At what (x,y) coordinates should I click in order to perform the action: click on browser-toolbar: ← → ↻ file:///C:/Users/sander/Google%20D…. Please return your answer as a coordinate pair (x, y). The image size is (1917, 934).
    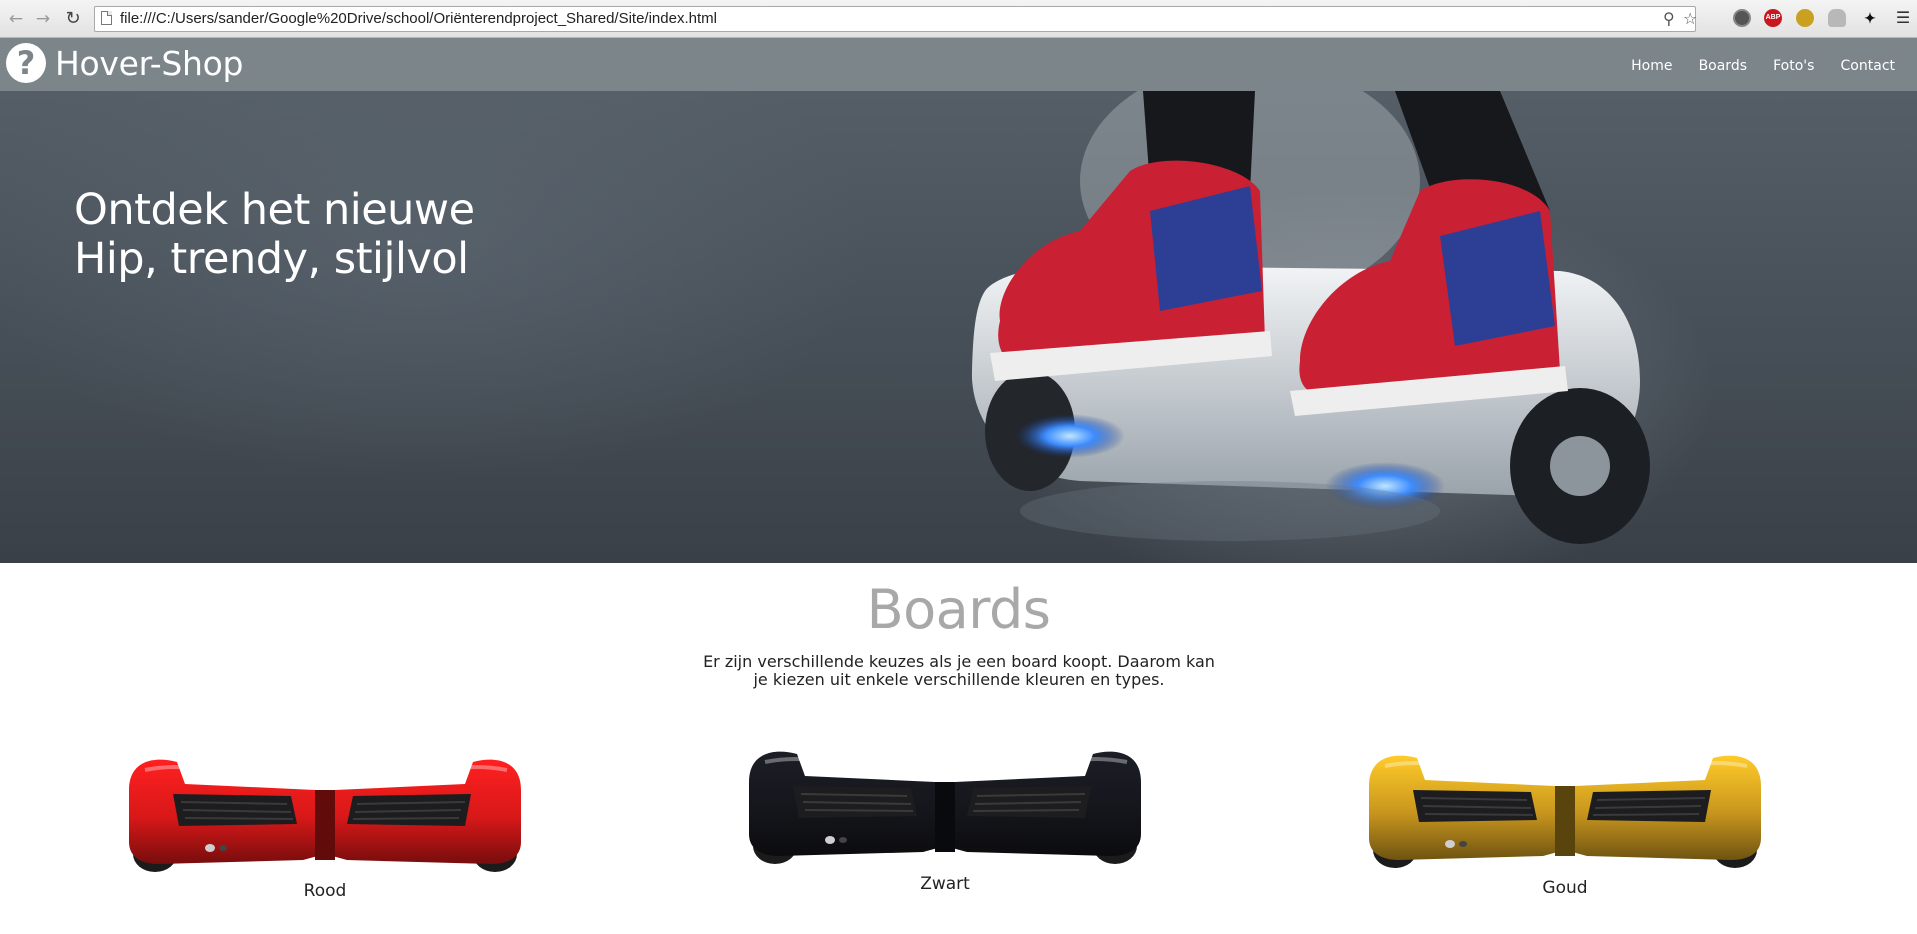
    Looking at the image, I should click on (958, 19).